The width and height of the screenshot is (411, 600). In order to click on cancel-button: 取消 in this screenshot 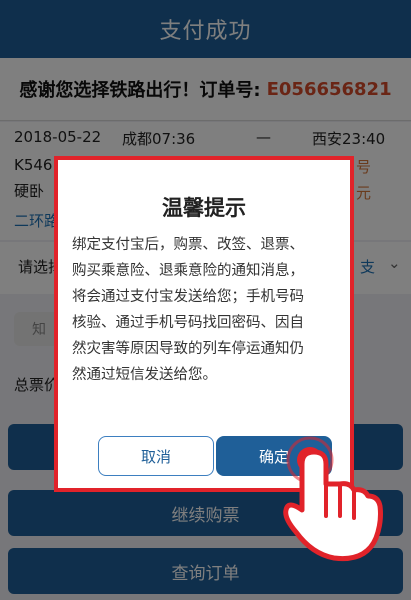, I will do `click(156, 456)`.